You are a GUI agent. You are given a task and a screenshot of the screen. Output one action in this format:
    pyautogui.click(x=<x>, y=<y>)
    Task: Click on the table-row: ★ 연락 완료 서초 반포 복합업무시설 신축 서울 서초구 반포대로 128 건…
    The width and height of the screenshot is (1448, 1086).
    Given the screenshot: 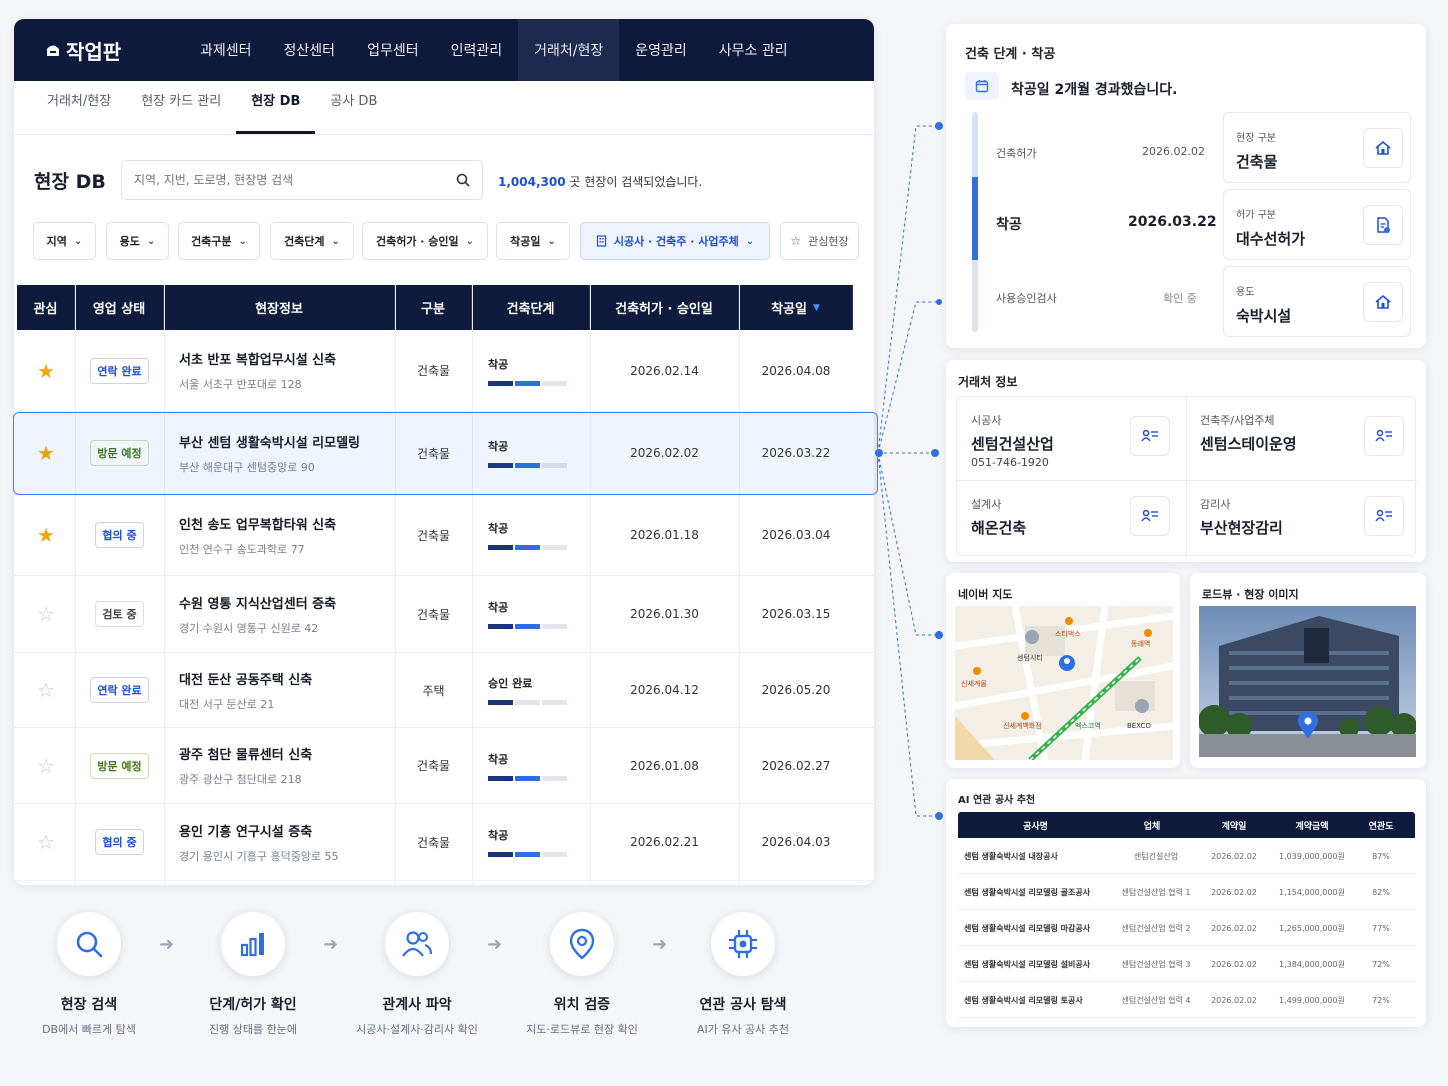 What is the action you would take?
    pyautogui.click(x=444, y=371)
    